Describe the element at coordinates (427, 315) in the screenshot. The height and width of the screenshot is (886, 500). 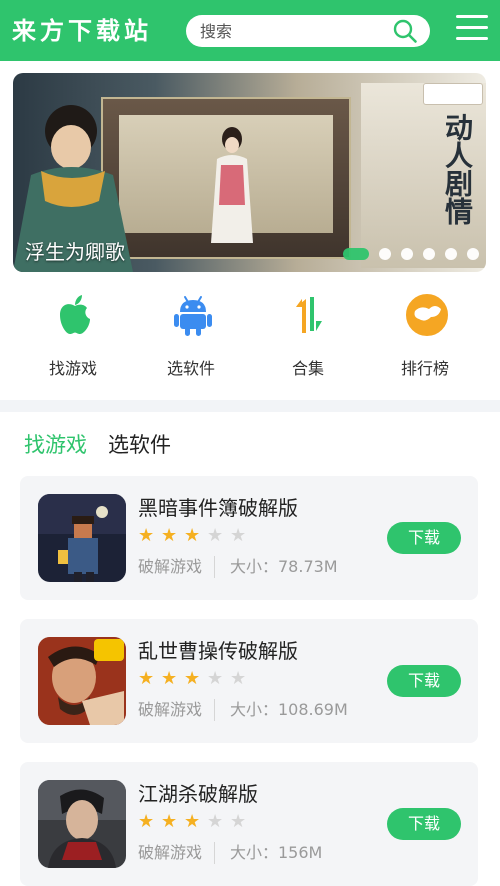
I see `ranking-icon` at that location.